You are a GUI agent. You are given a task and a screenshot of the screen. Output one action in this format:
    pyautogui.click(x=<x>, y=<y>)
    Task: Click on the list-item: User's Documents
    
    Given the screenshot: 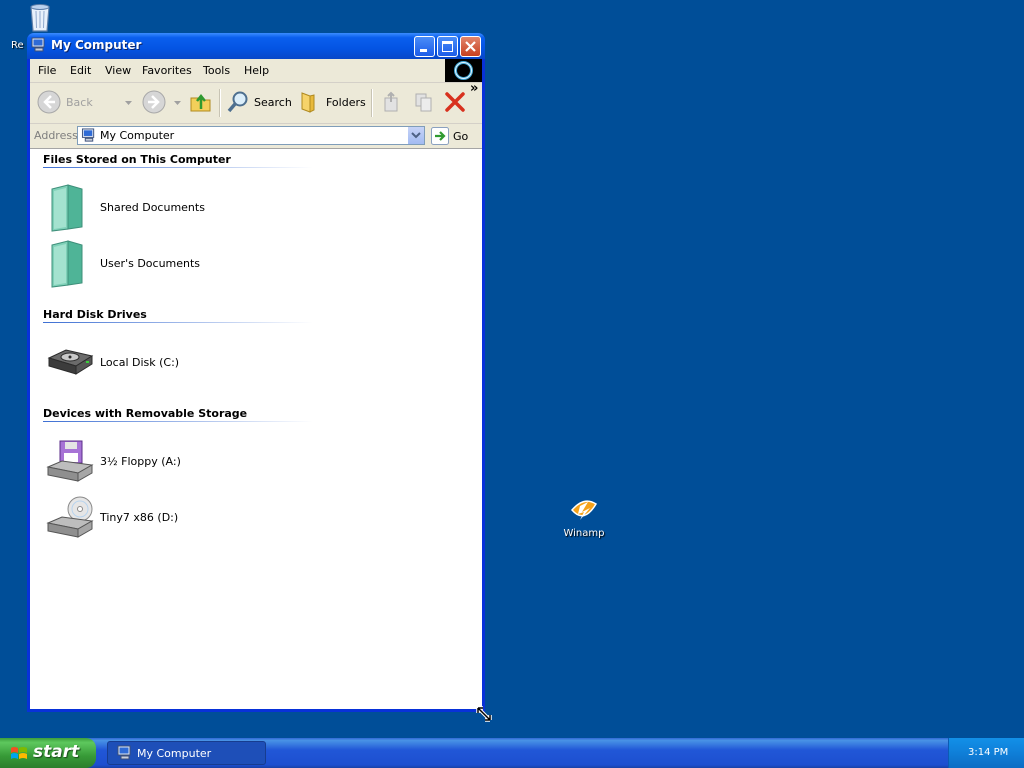 What is the action you would take?
    pyautogui.click(x=123, y=263)
    